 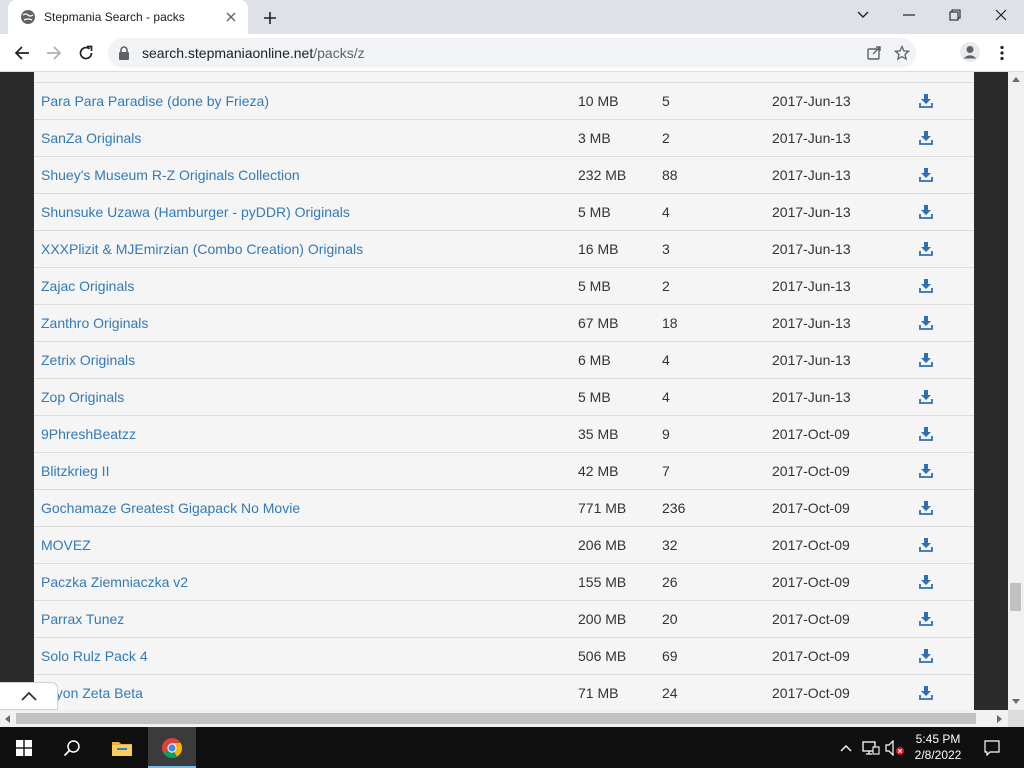 I want to click on pack-name-link: Solo Rulz Pack 4, so click(x=94, y=656).